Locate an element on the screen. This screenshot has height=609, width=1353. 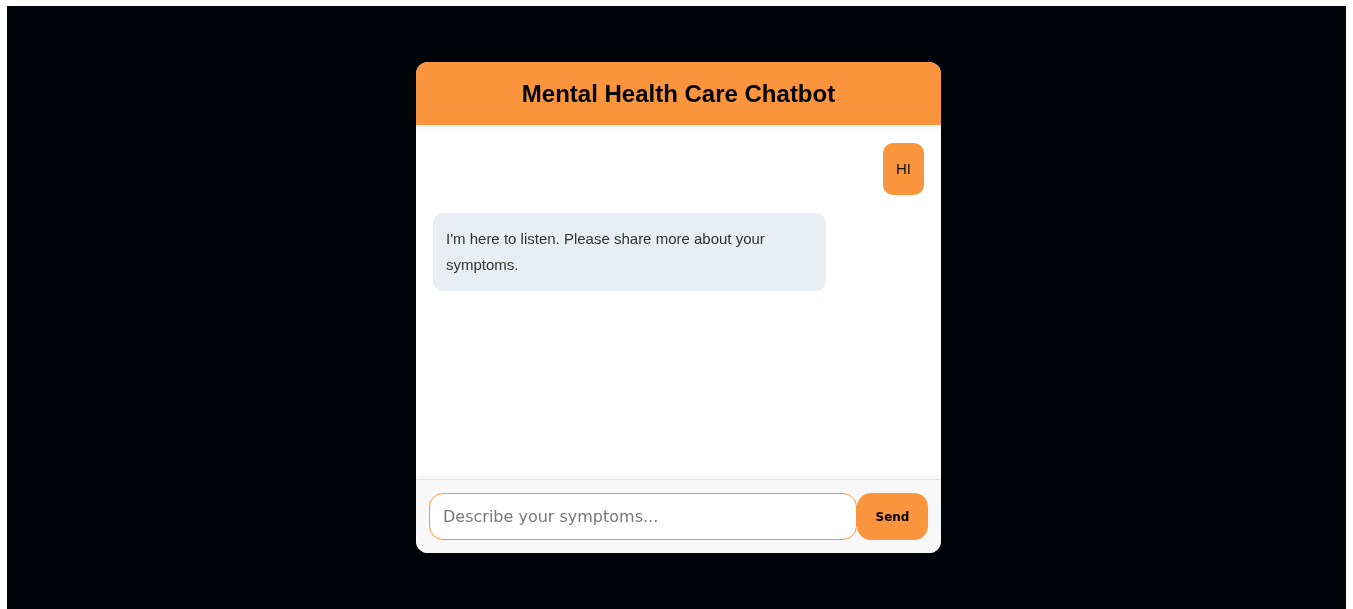
send-button: Send is located at coordinates (892, 516).